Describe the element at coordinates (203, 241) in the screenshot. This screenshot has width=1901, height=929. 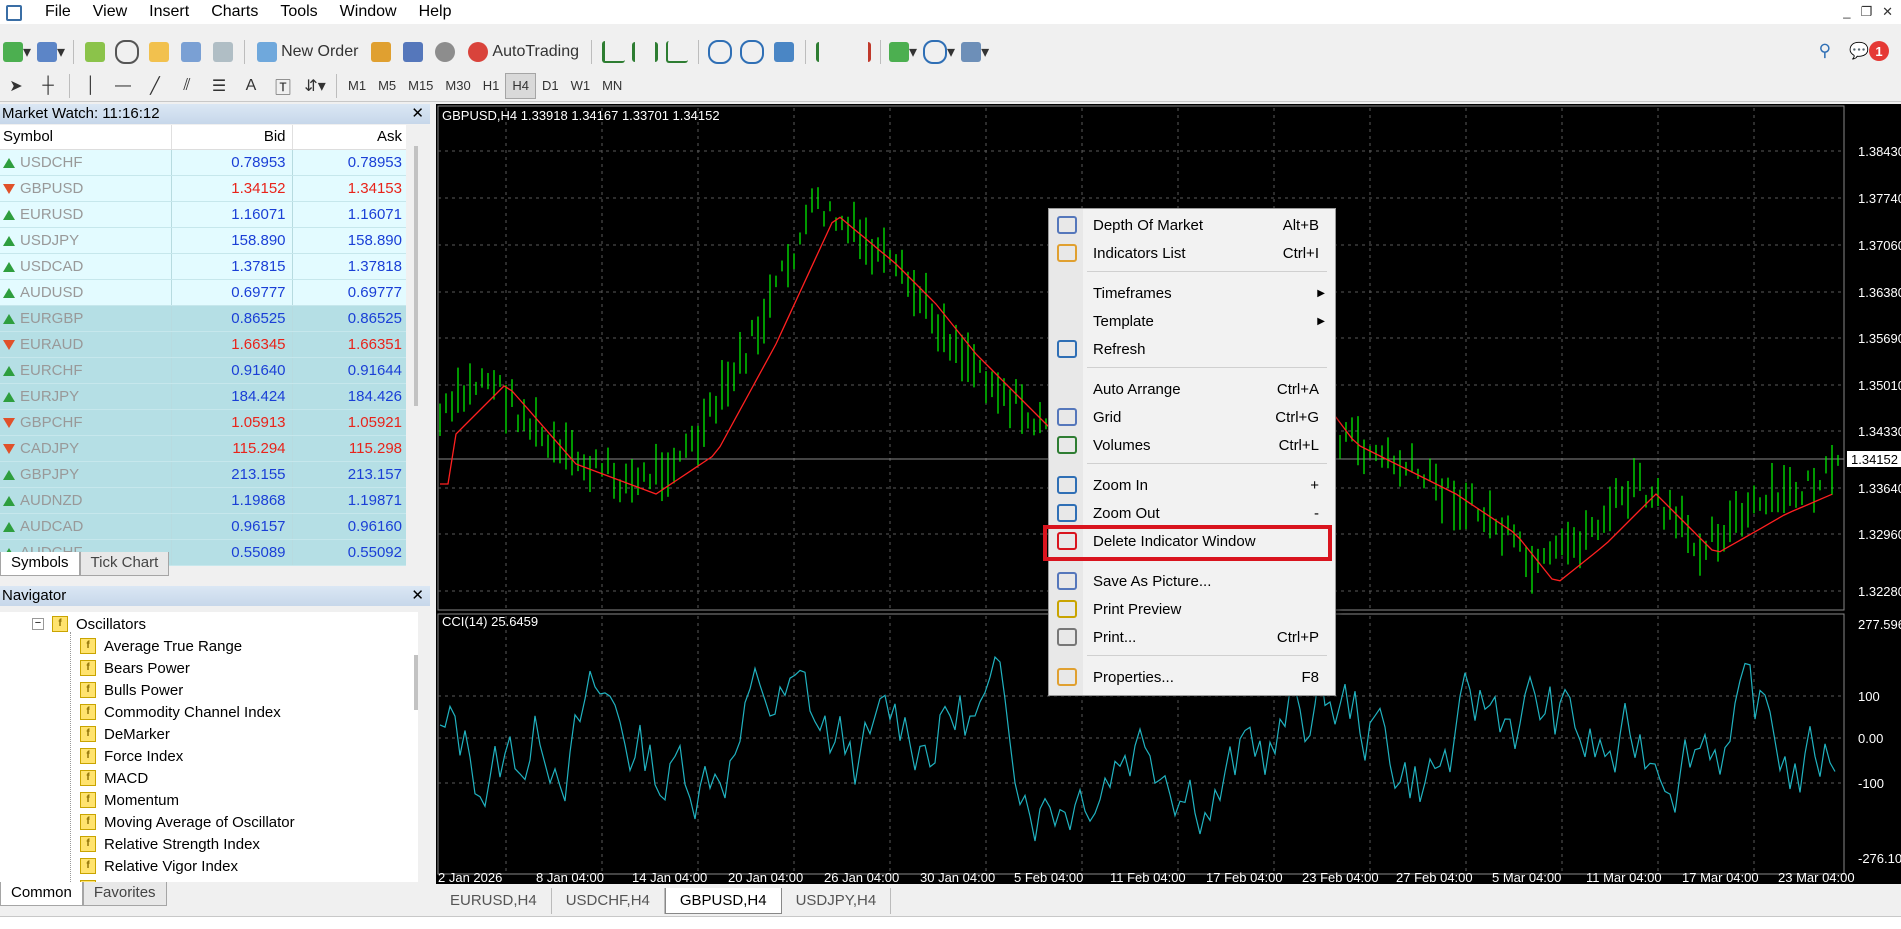
I see `table-row: USDJPY 158.890 158.890` at that location.